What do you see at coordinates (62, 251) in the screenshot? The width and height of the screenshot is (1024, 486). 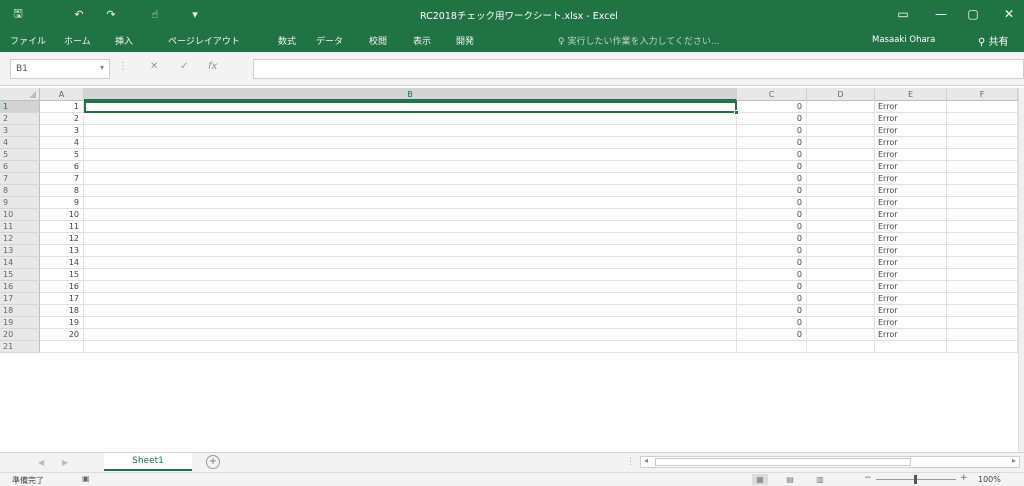 I see `cell-a: 13` at bounding box center [62, 251].